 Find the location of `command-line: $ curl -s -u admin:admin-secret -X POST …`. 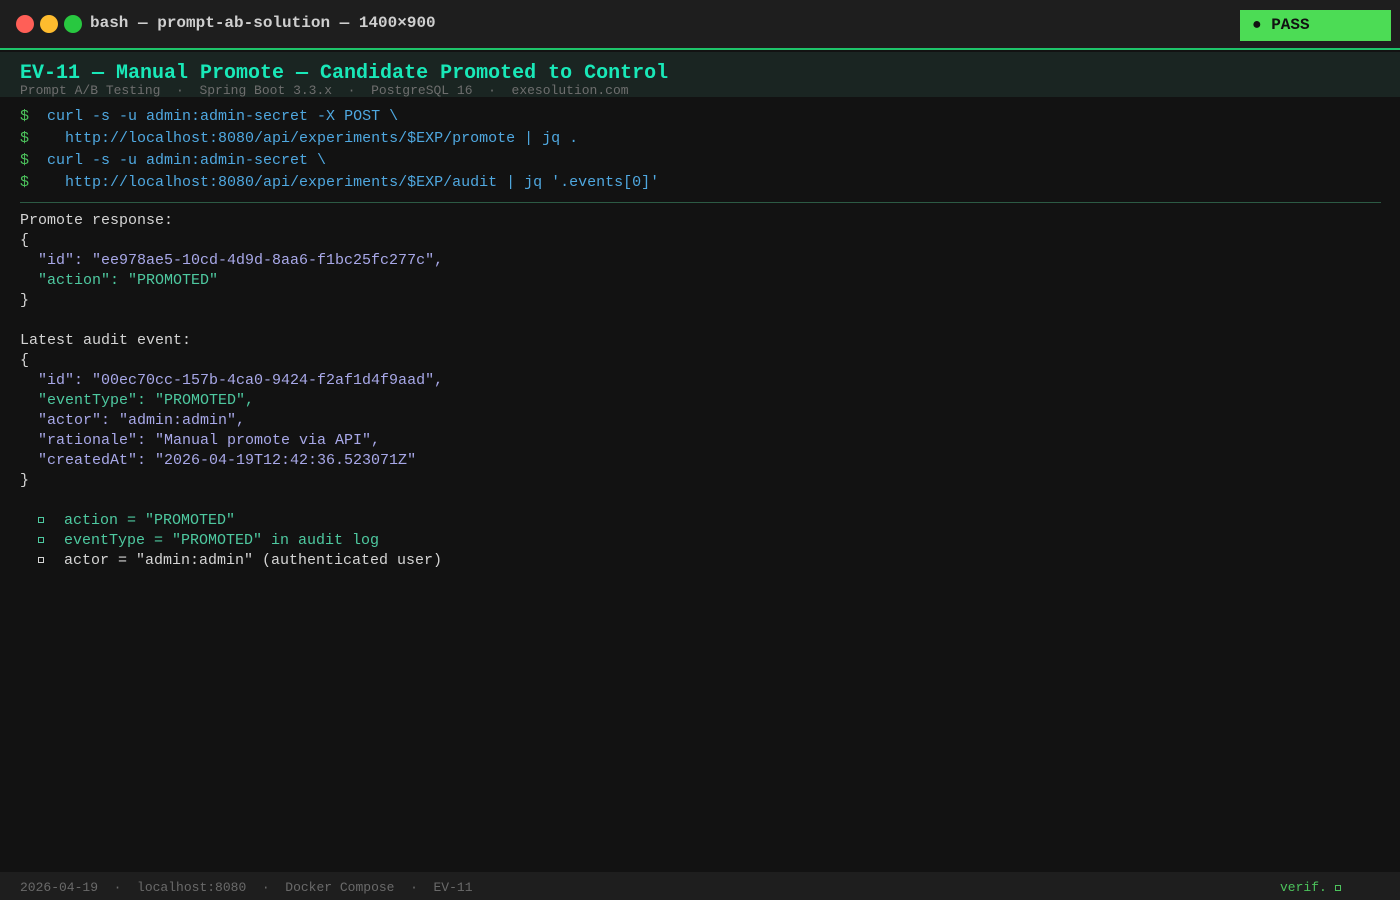

command-line: $ curl -s -u admin:admin-secret -X POST … is located at coordinates (209, 116).